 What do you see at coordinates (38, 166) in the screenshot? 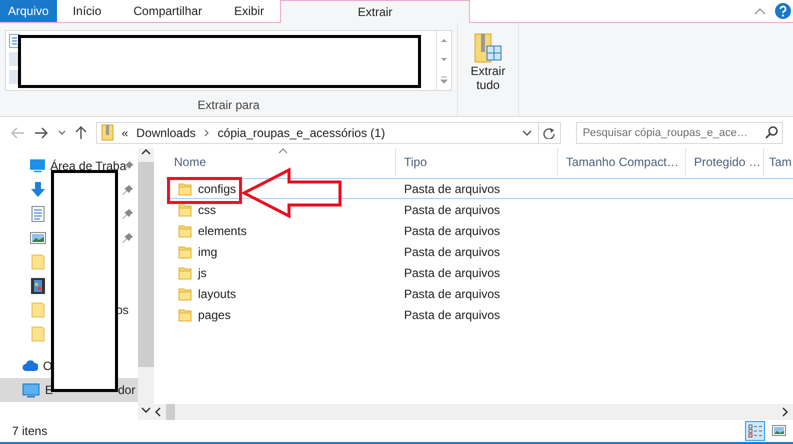
I see `monitor-icon` at bounding box center [38, 166].